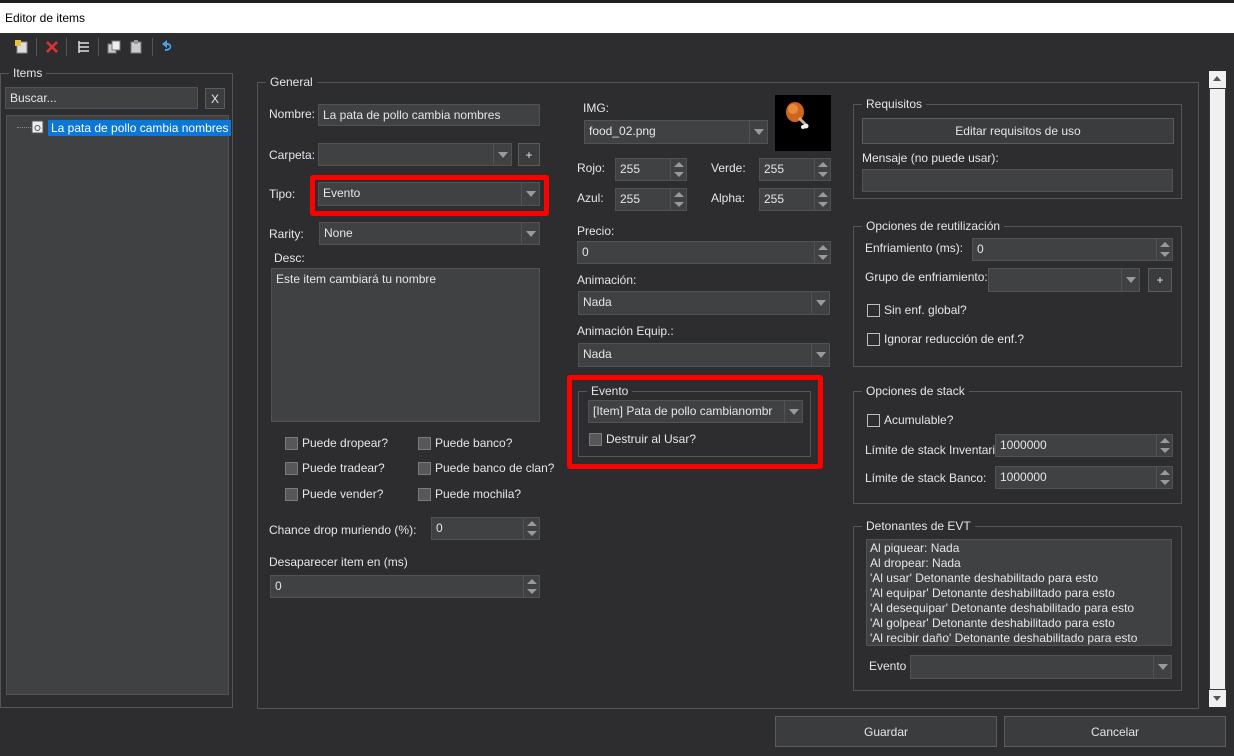 The height and width of the screenshot is (756, 1234). Describe the element at coordinates (1072, 249) in the screenshot. I see `cooldown-input: 0` at that location.